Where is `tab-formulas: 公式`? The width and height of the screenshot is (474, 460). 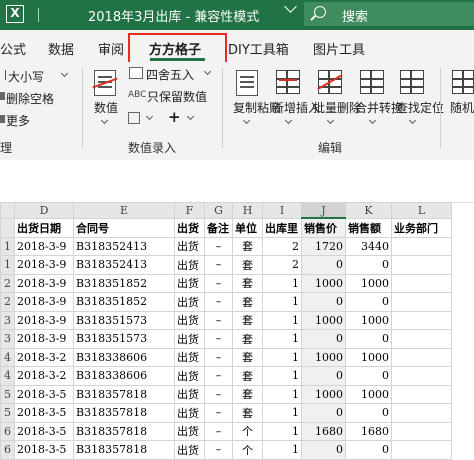 tab-formulas: 公式 is located at coordinates (13, 48).